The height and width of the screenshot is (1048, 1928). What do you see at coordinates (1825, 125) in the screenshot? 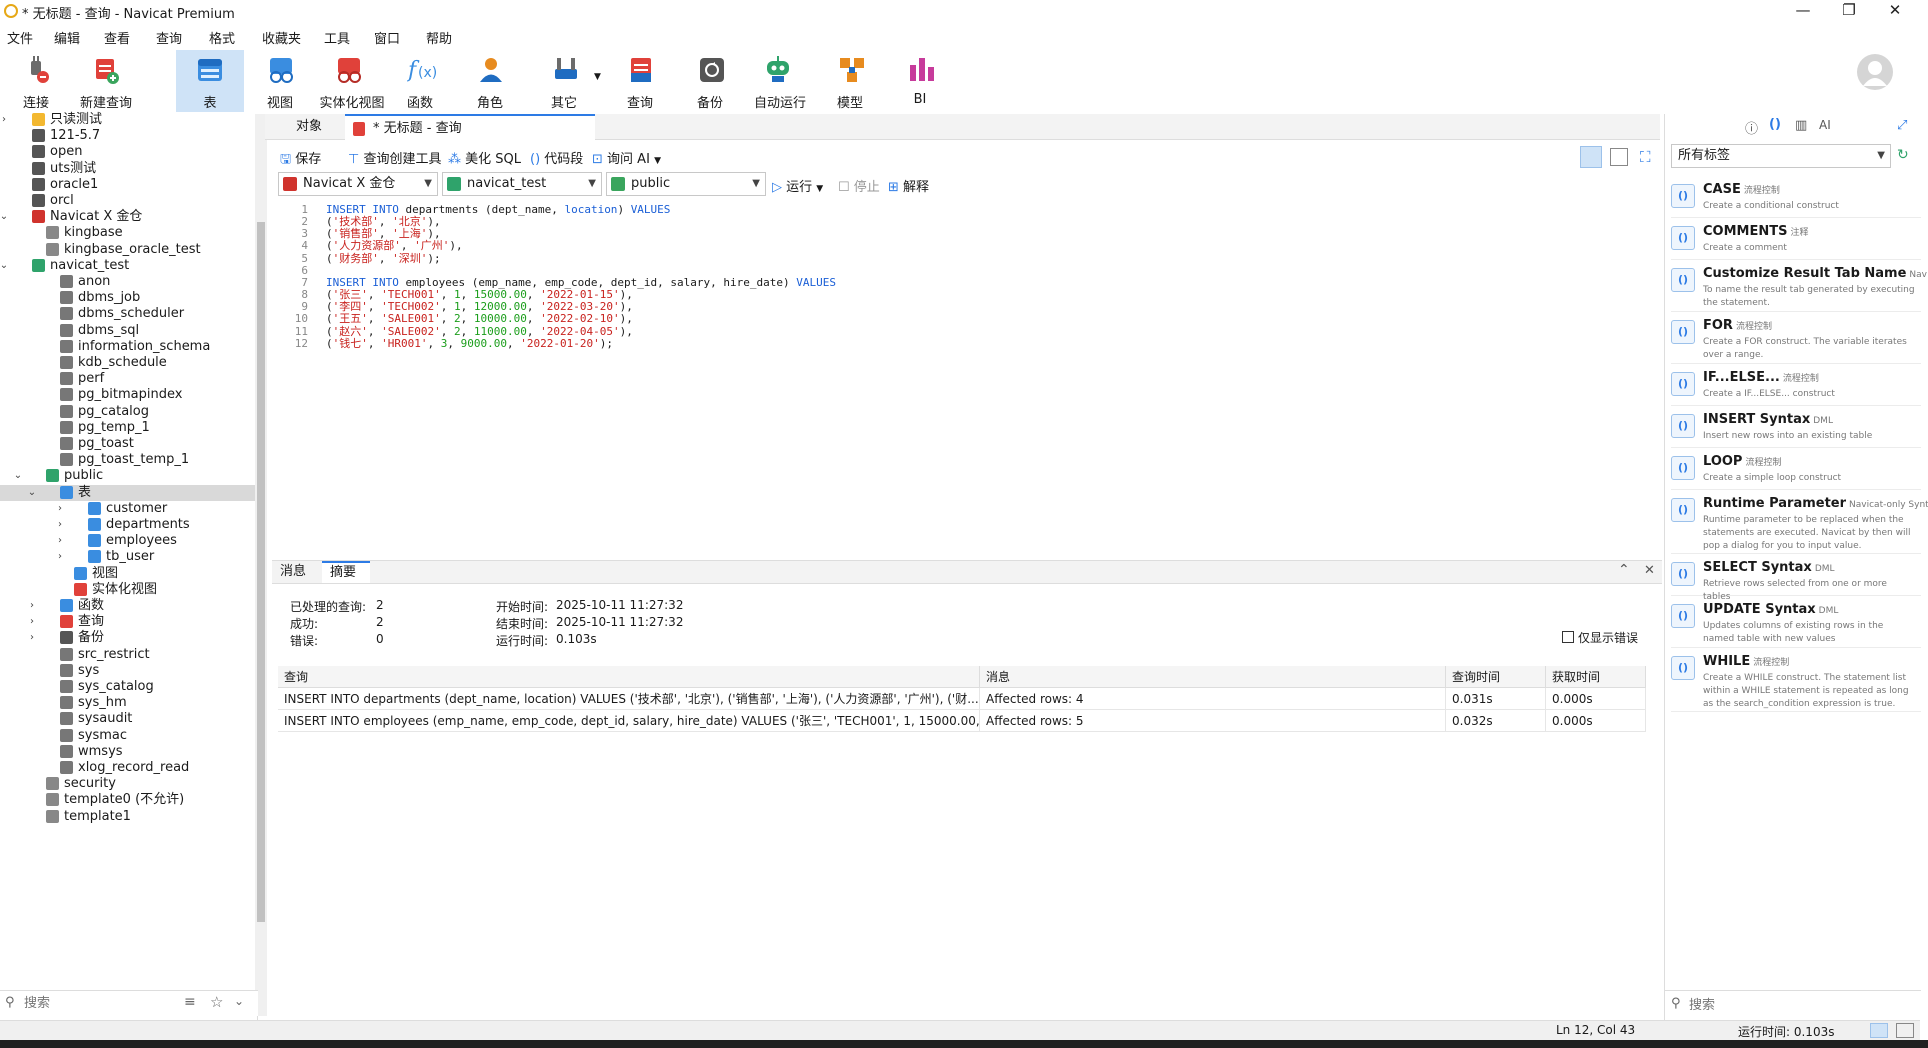
I see `ai-text-icon: AI` at bounding box center [1825, 125].